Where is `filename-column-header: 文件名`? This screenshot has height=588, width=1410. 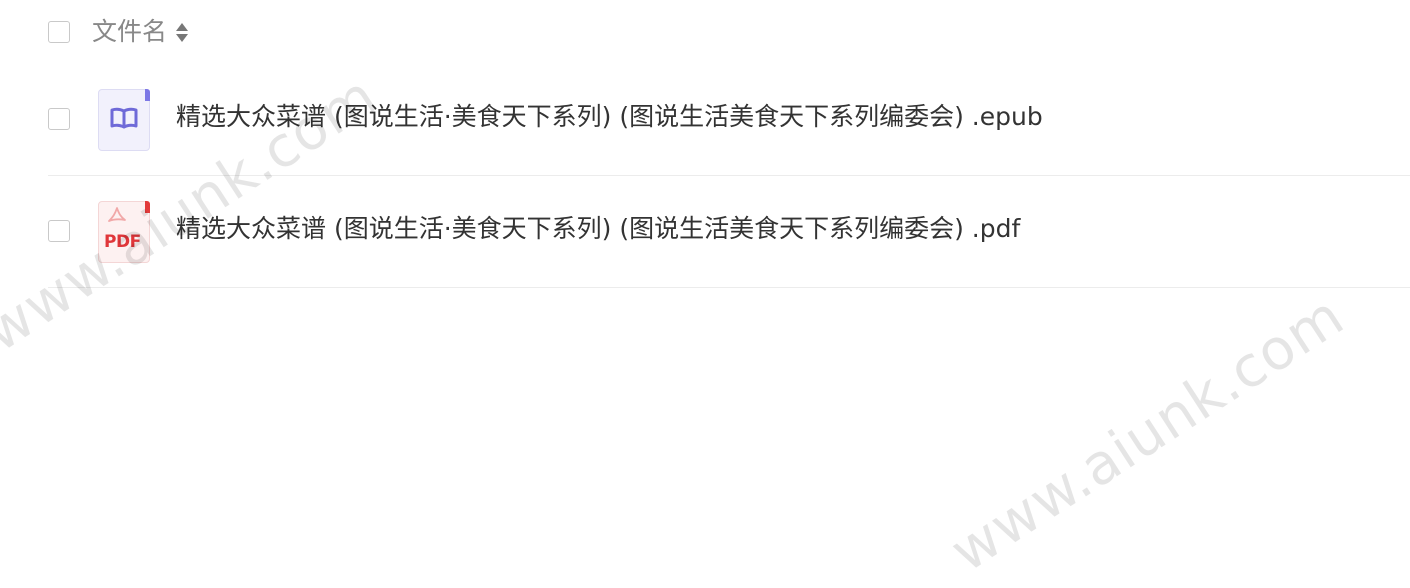 filename-column-header: 文件名 is located at coordinates (140, 32).